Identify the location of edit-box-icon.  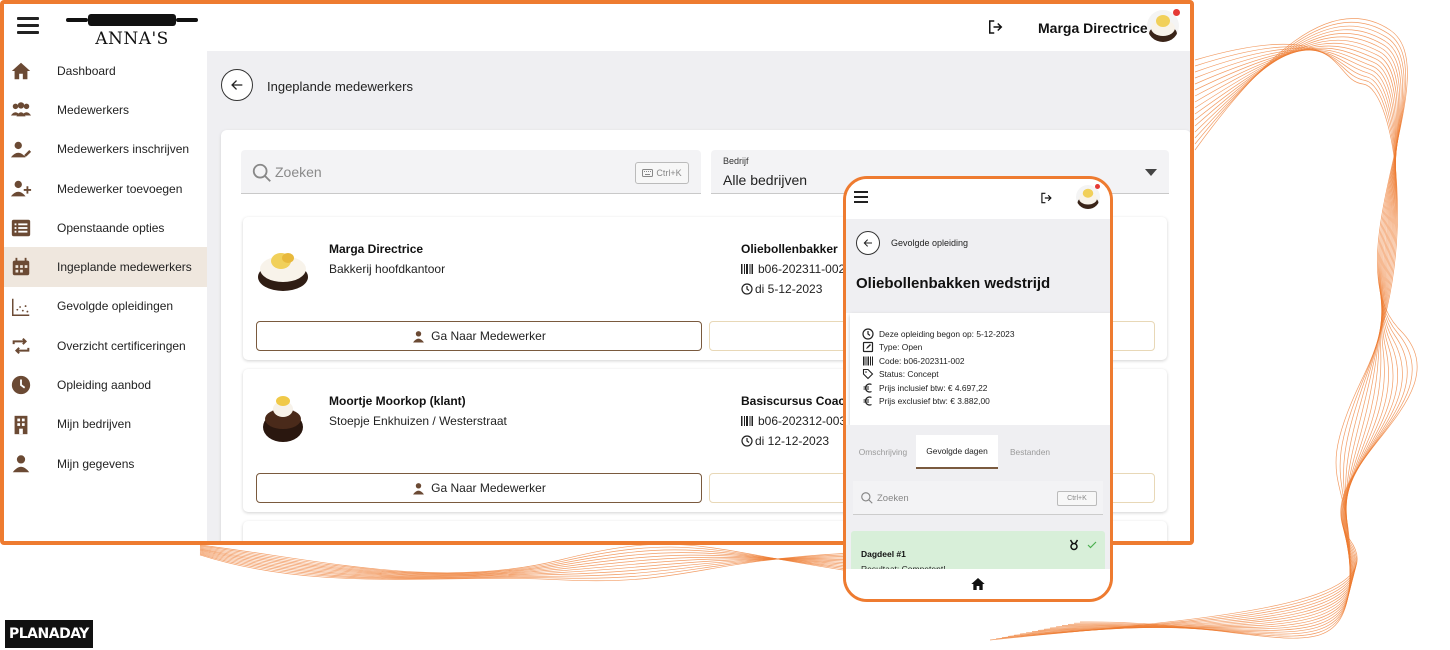
(868, 347).